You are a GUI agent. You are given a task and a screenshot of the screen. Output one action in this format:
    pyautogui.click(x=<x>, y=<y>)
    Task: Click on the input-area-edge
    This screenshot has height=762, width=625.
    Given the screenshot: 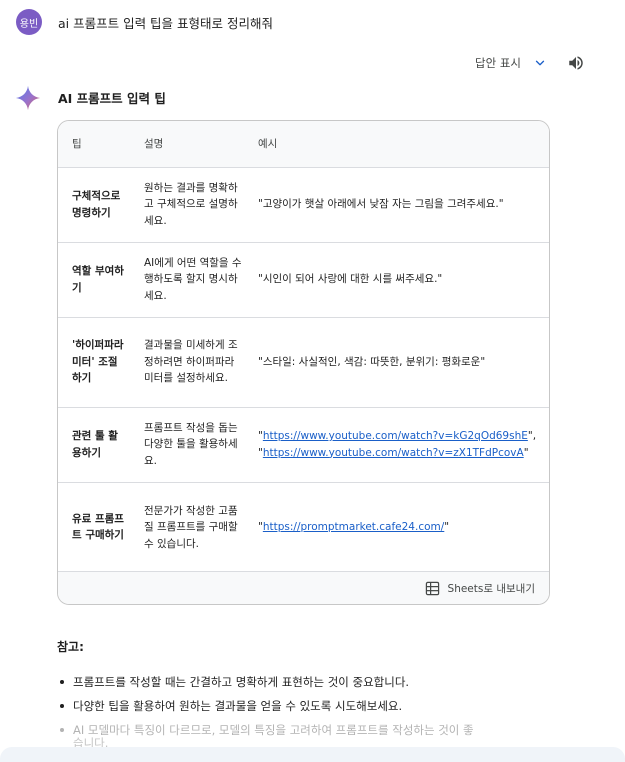 What is the action you would take?
    pyautogui.click(x=312, y=754)
    